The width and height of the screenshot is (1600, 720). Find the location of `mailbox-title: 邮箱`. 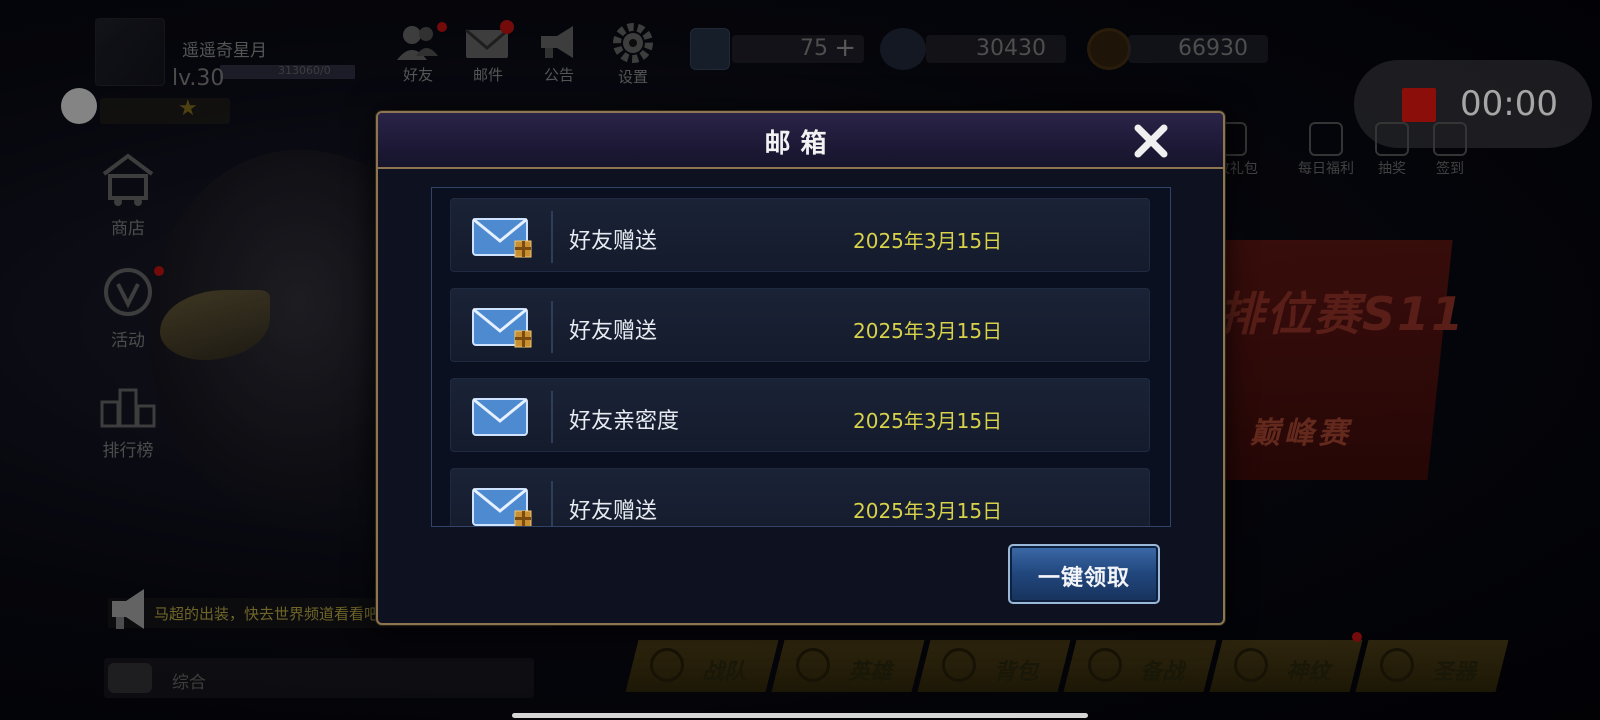

mailbox-title: 邮箱 is located at coordinates (800, 144).